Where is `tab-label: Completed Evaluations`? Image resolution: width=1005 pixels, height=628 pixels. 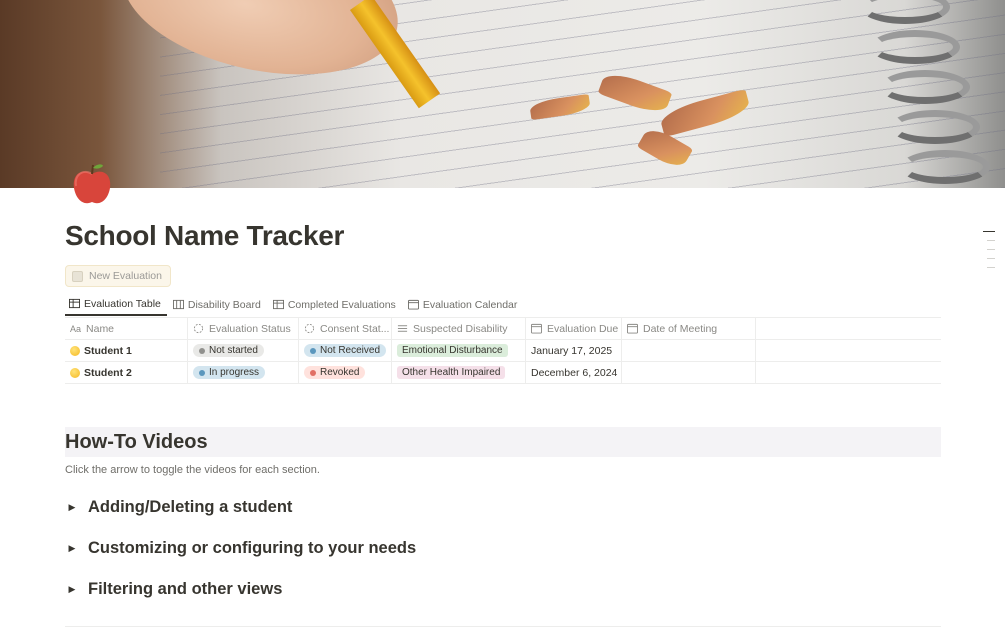 tab-label: Completed Evaluations is located at coordinates (341, 304).